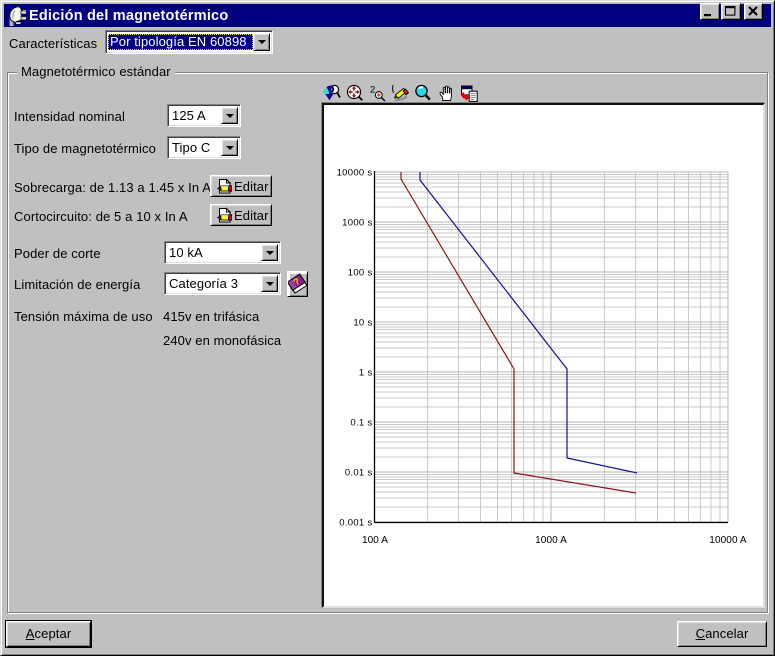 The image size is (775, 656). I want to click on svg-text: 0.01 s, so click(359, 473).